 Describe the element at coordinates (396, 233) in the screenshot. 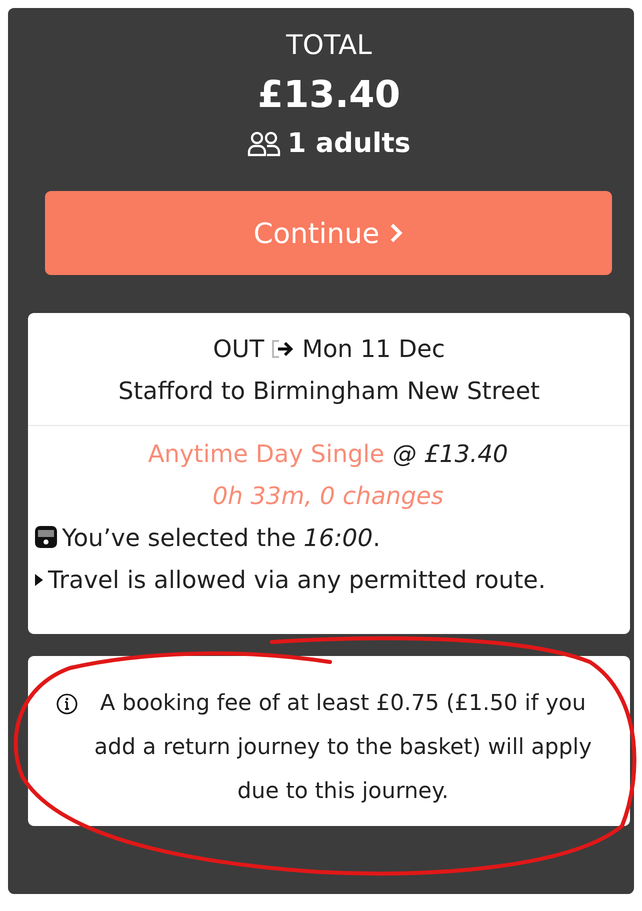

I see `chevron-icon` at that location.